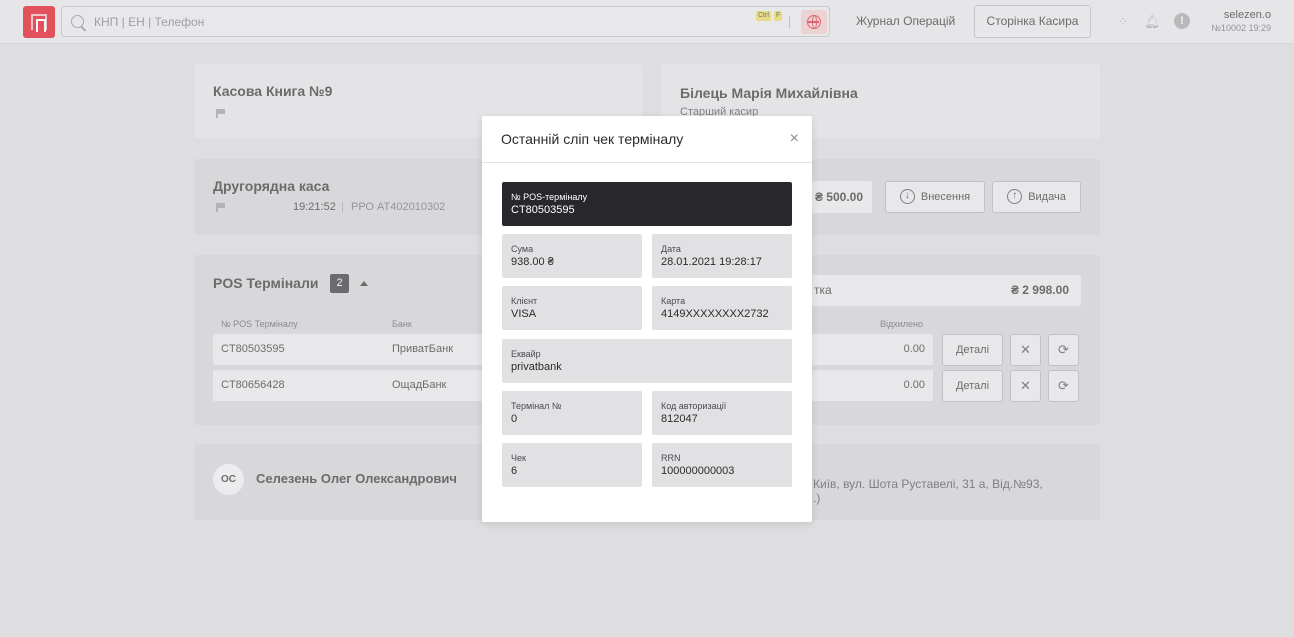 This screenshot has width=1294, height=637. Describe the element at coordinates (647, 204) in the screenshot. I see `field-pos-terminal: № POS-терміналу CT80503595` at that location.